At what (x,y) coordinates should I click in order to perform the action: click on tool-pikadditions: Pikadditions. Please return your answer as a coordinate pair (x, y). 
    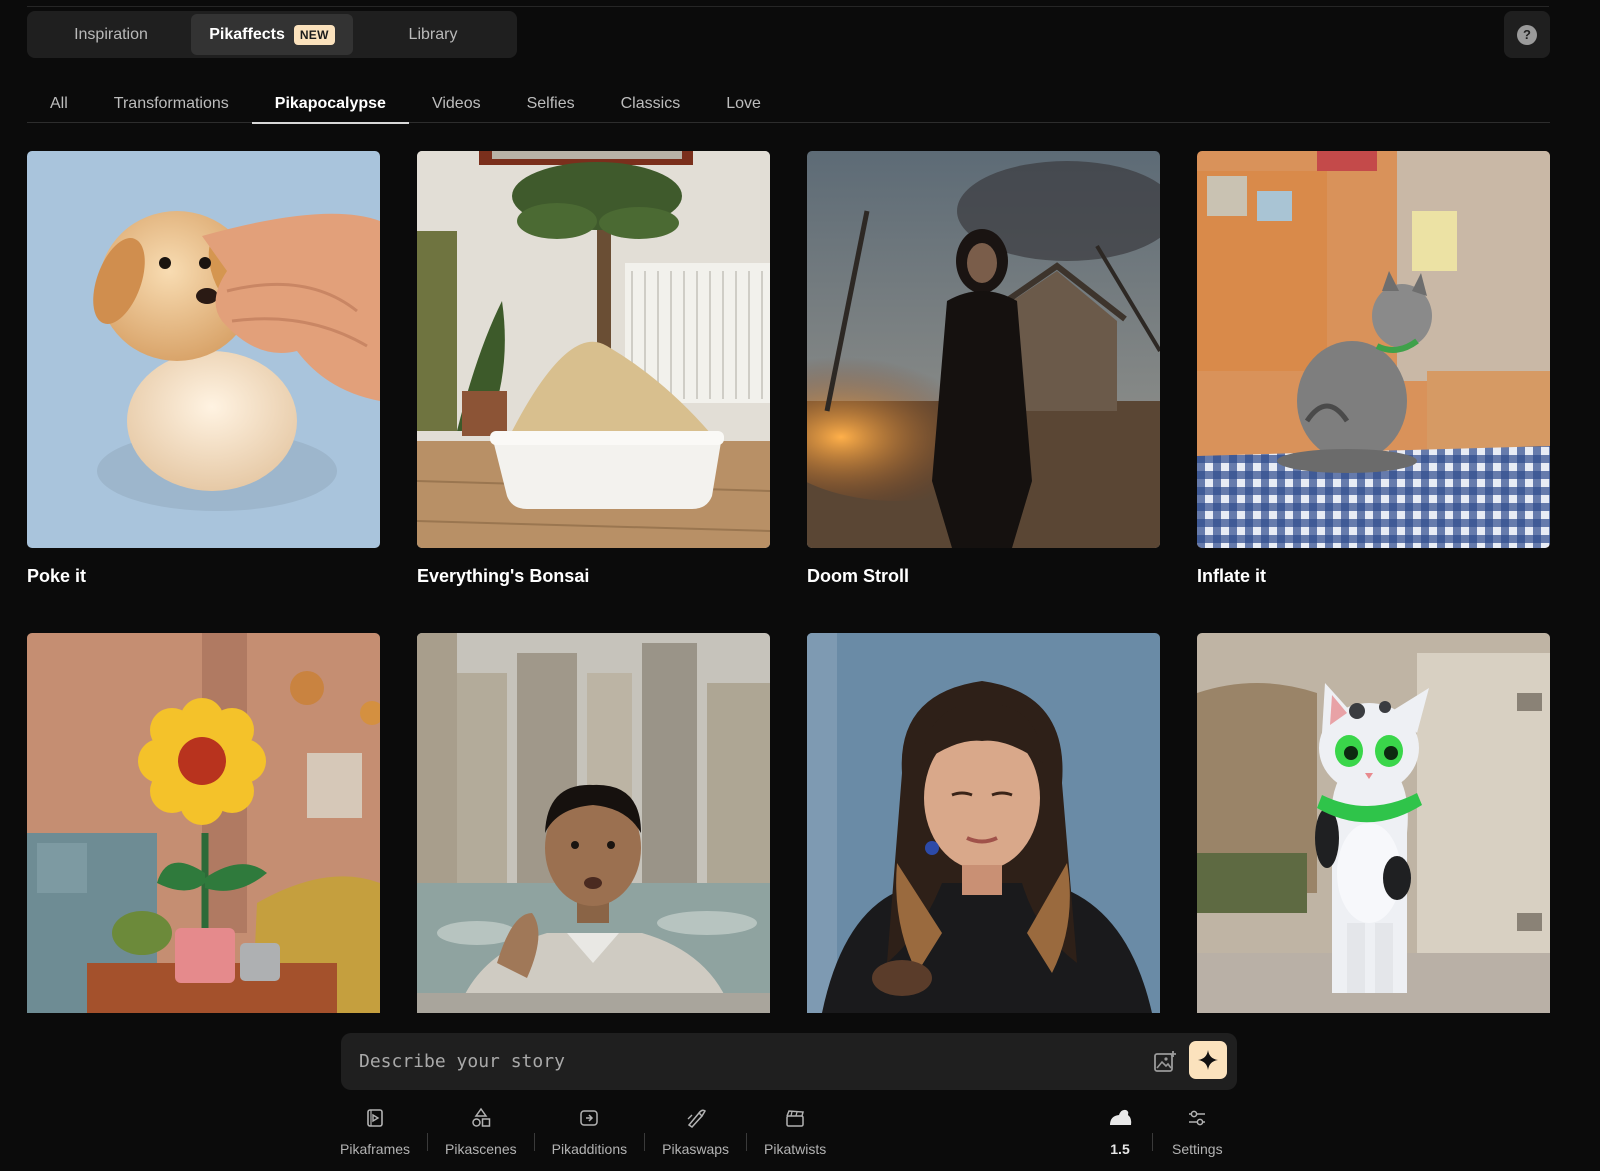
    Looking at the image, I should click on (590, 1132).